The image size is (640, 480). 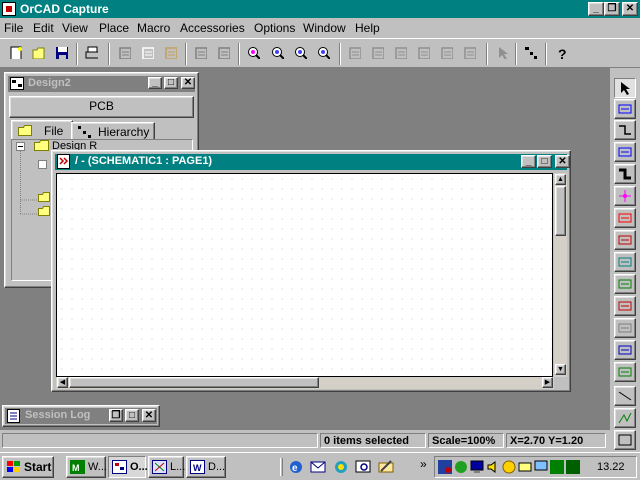 What do you see at coordinates (560, 275) in the screenshot?
I see `schematic-vertical-scrollbar: ▲ ▼` at bounding box center [560, 275].